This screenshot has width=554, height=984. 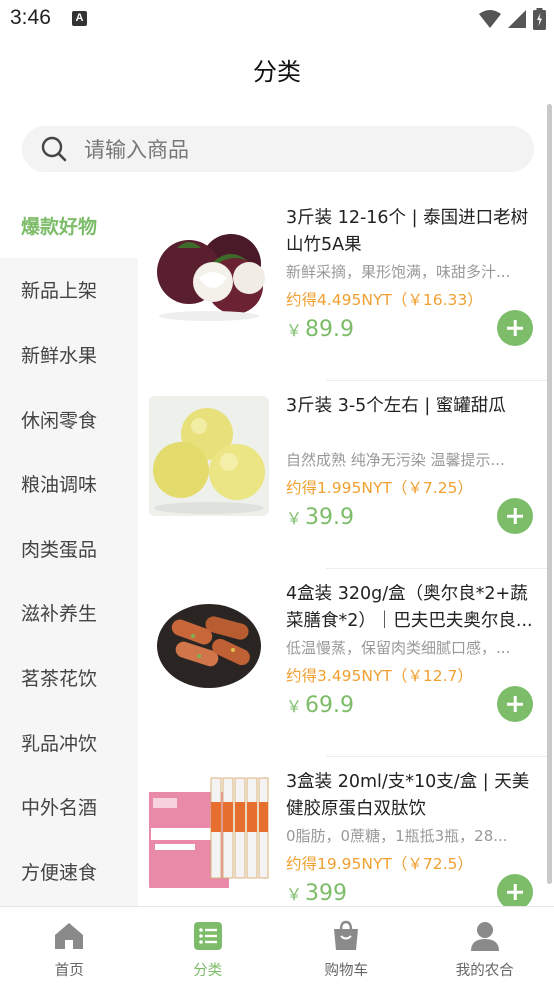 What do you see at coordinates (69, 971) in the screenshot?
I see `nav-label: 首页` at bounding box center [69, 971].